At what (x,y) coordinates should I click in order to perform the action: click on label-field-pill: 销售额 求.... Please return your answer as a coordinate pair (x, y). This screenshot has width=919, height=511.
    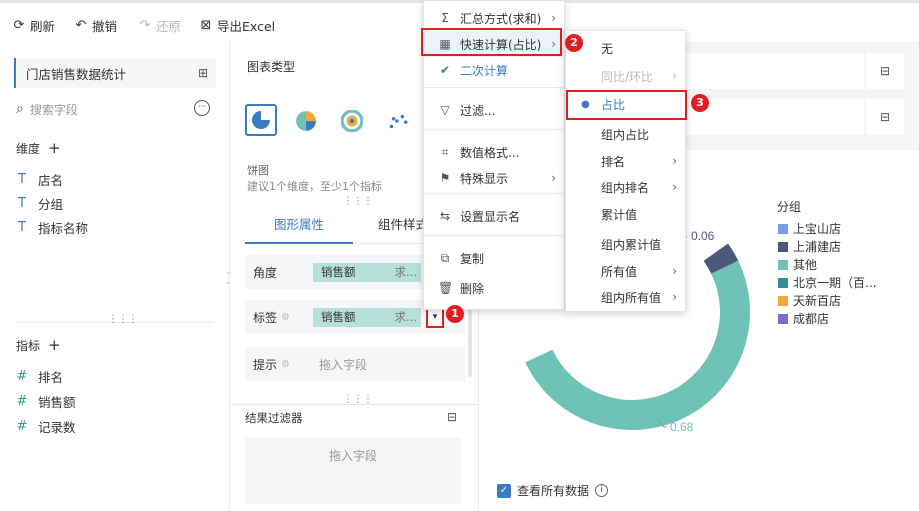
    Looking at the image, I should click on (367, 317).